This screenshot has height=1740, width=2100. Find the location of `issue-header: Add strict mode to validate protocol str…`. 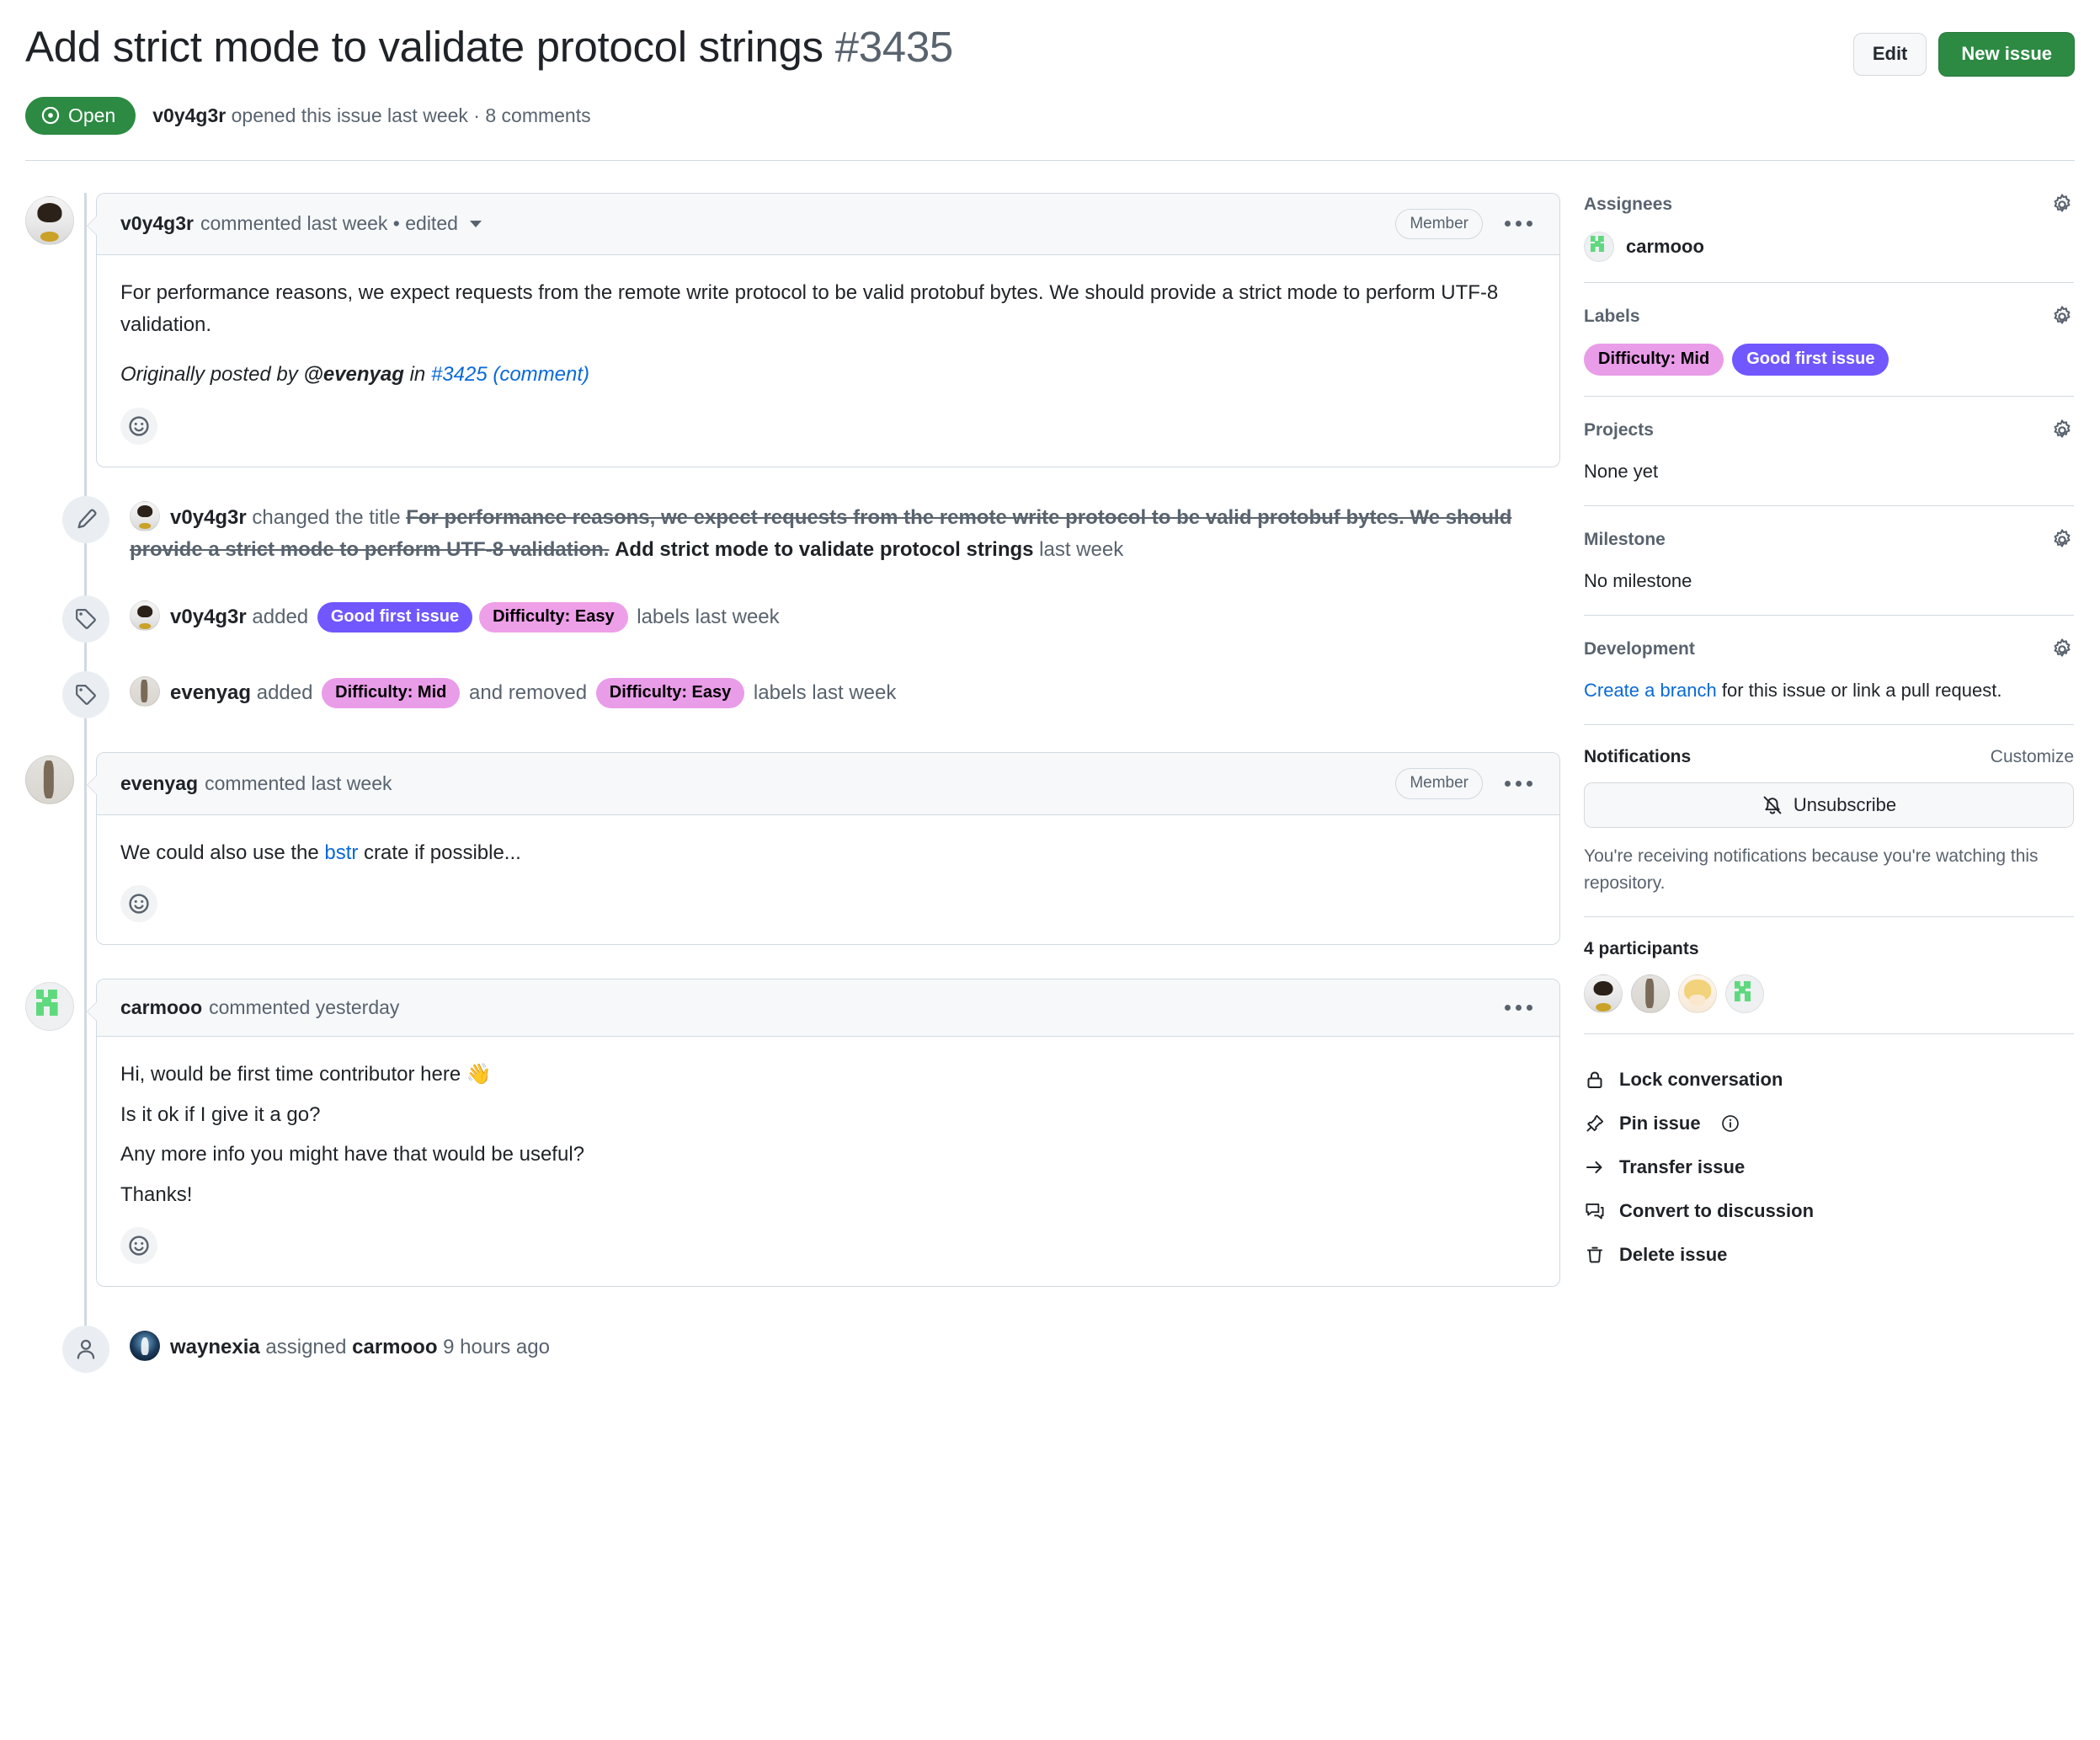

issue-header: Add strict mode to validate protocol str… is located at coordinates (1050, 67).